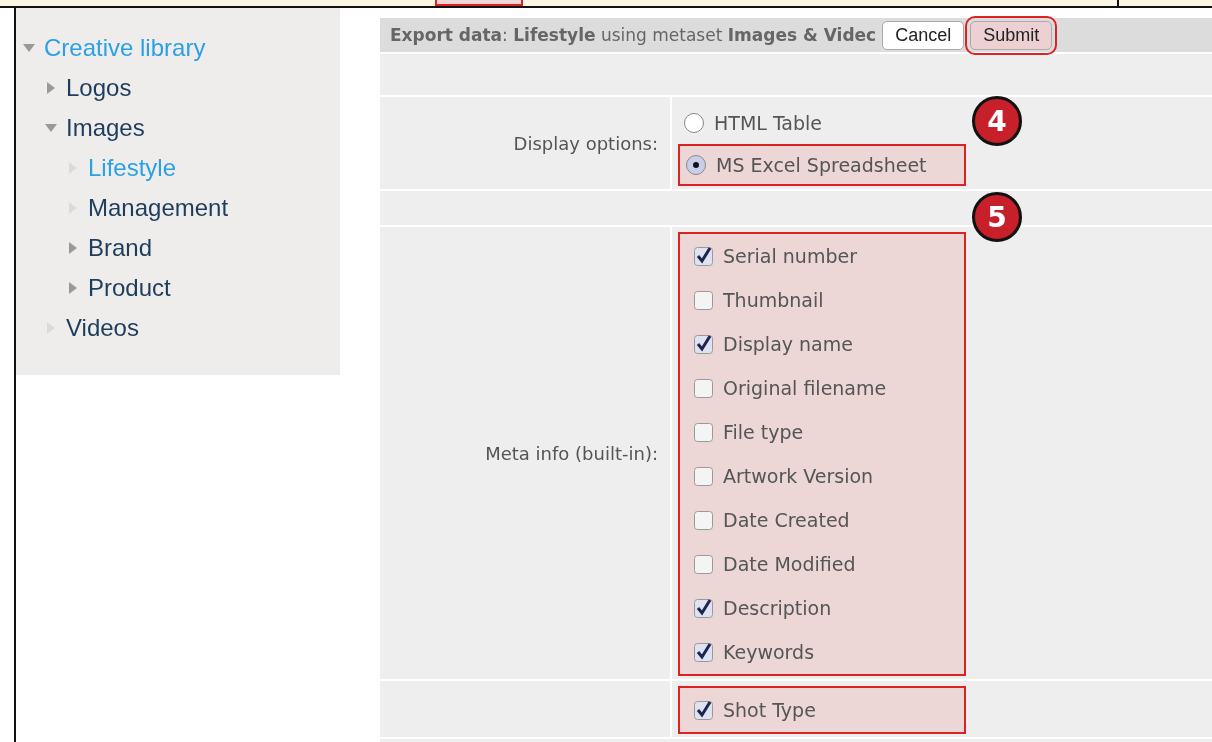  What do you see at coordinates (105, 128) in the screenshot?
I see `tree-item: Images` at bounding box center [105, 128].